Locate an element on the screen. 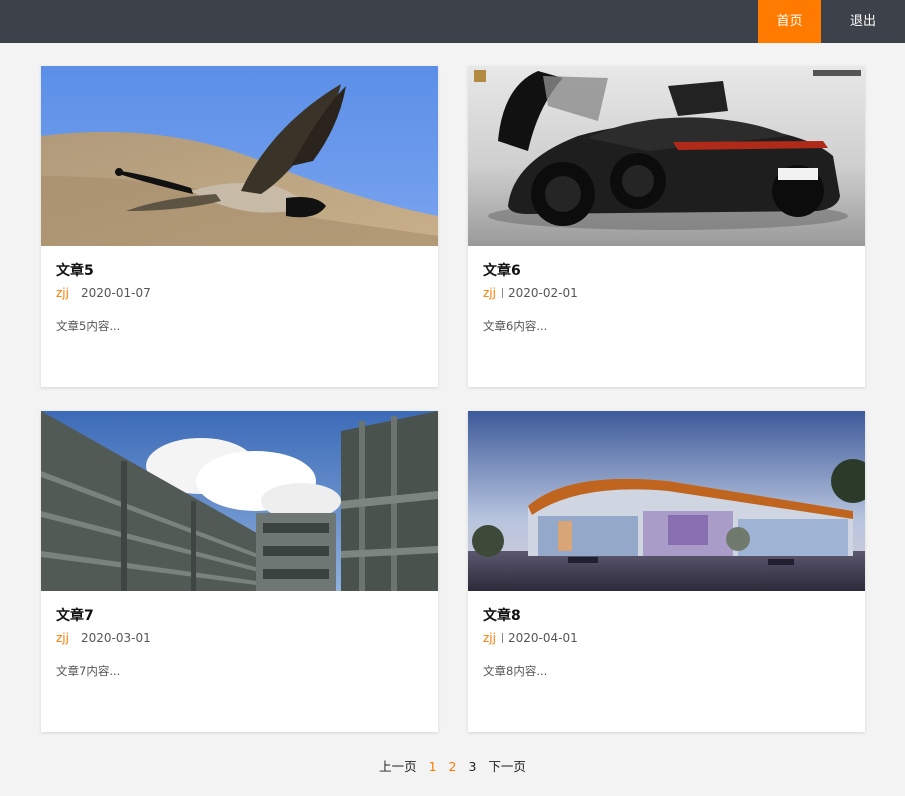 The height and width of the screenshot is (796, 905). card-title: 文章5 is located at coordinates (75, 270).